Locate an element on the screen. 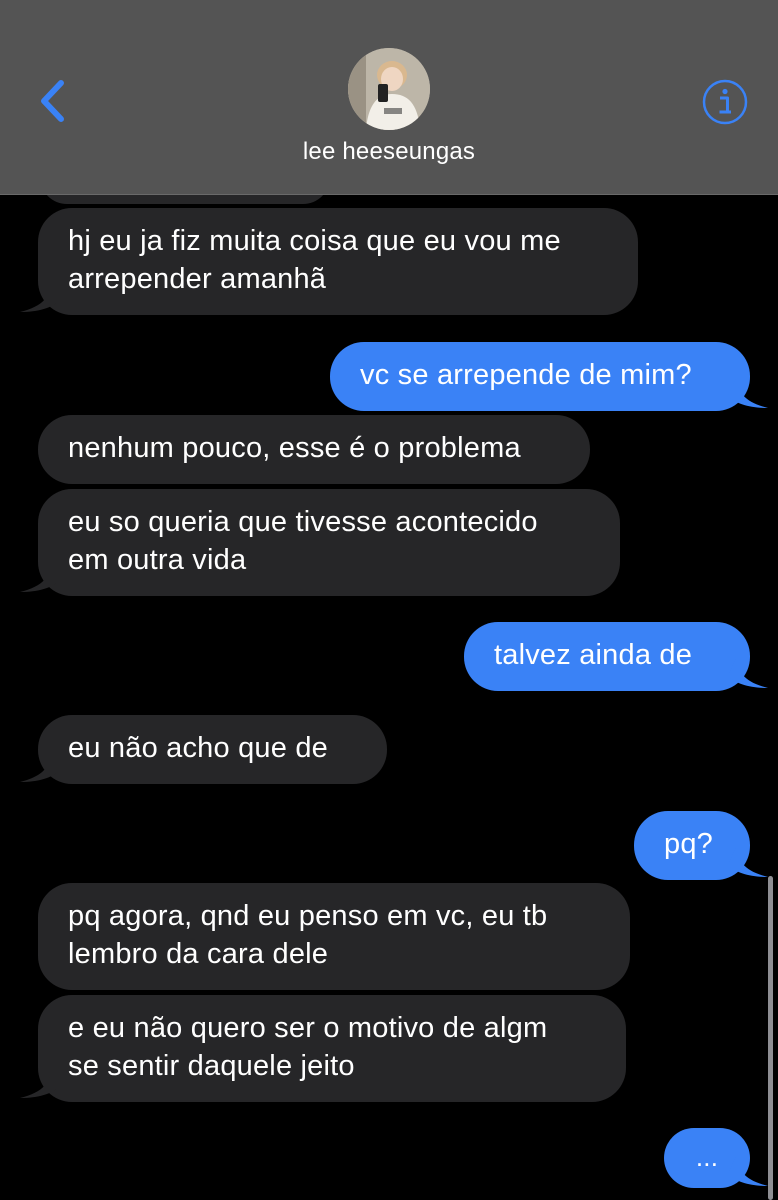  info-circle-icon is located at coordinates (725, 102).